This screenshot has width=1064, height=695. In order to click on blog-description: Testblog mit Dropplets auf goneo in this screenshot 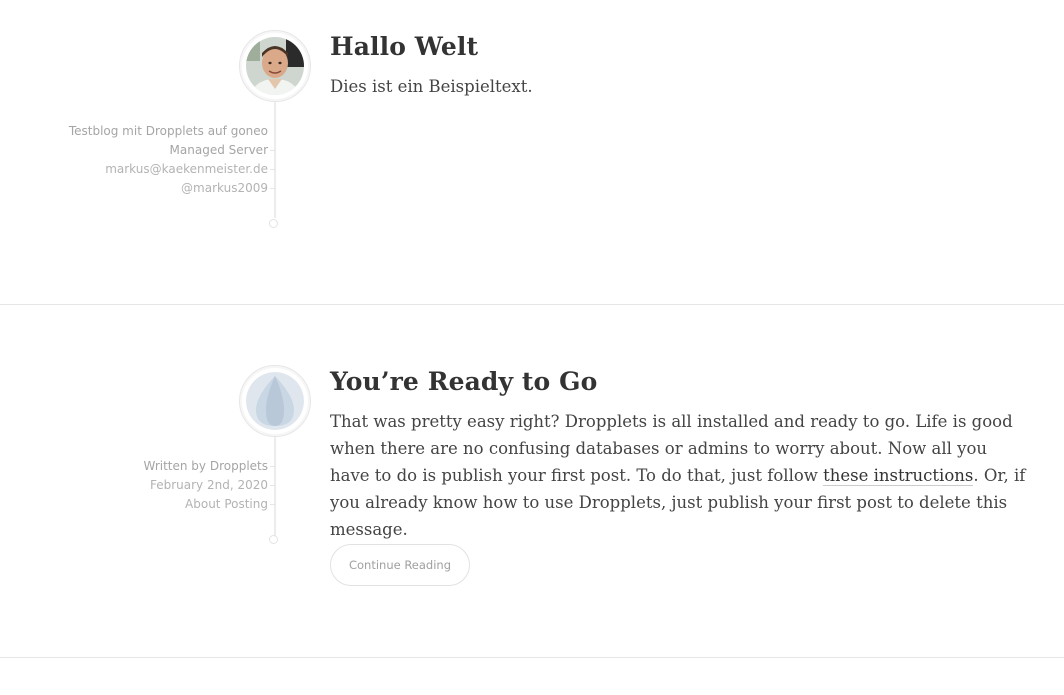, I will do `click(168, 131)`.